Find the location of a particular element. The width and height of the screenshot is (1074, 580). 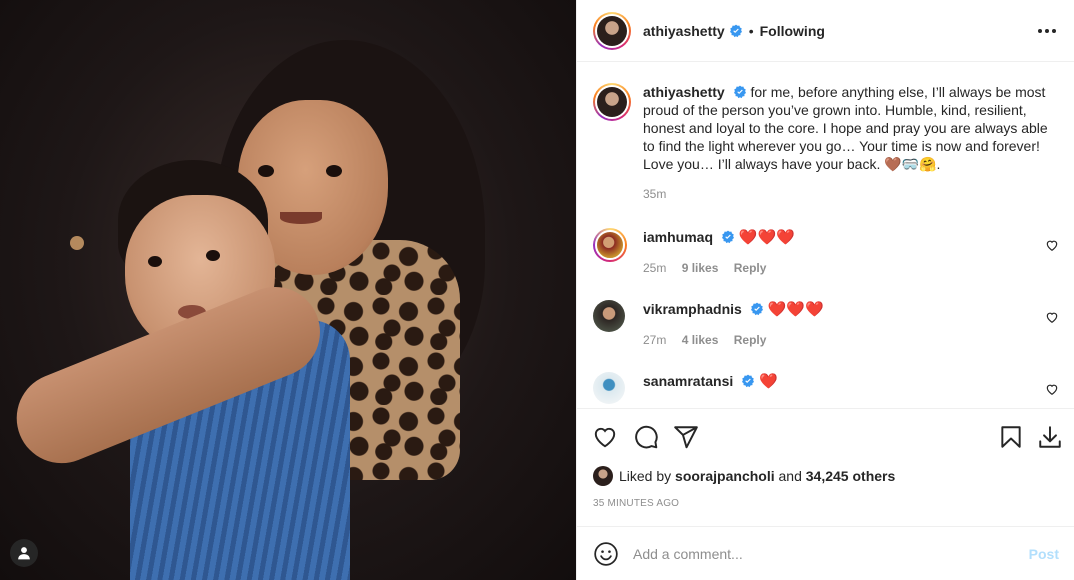

girl-smile is located at coordinates (301, 218).